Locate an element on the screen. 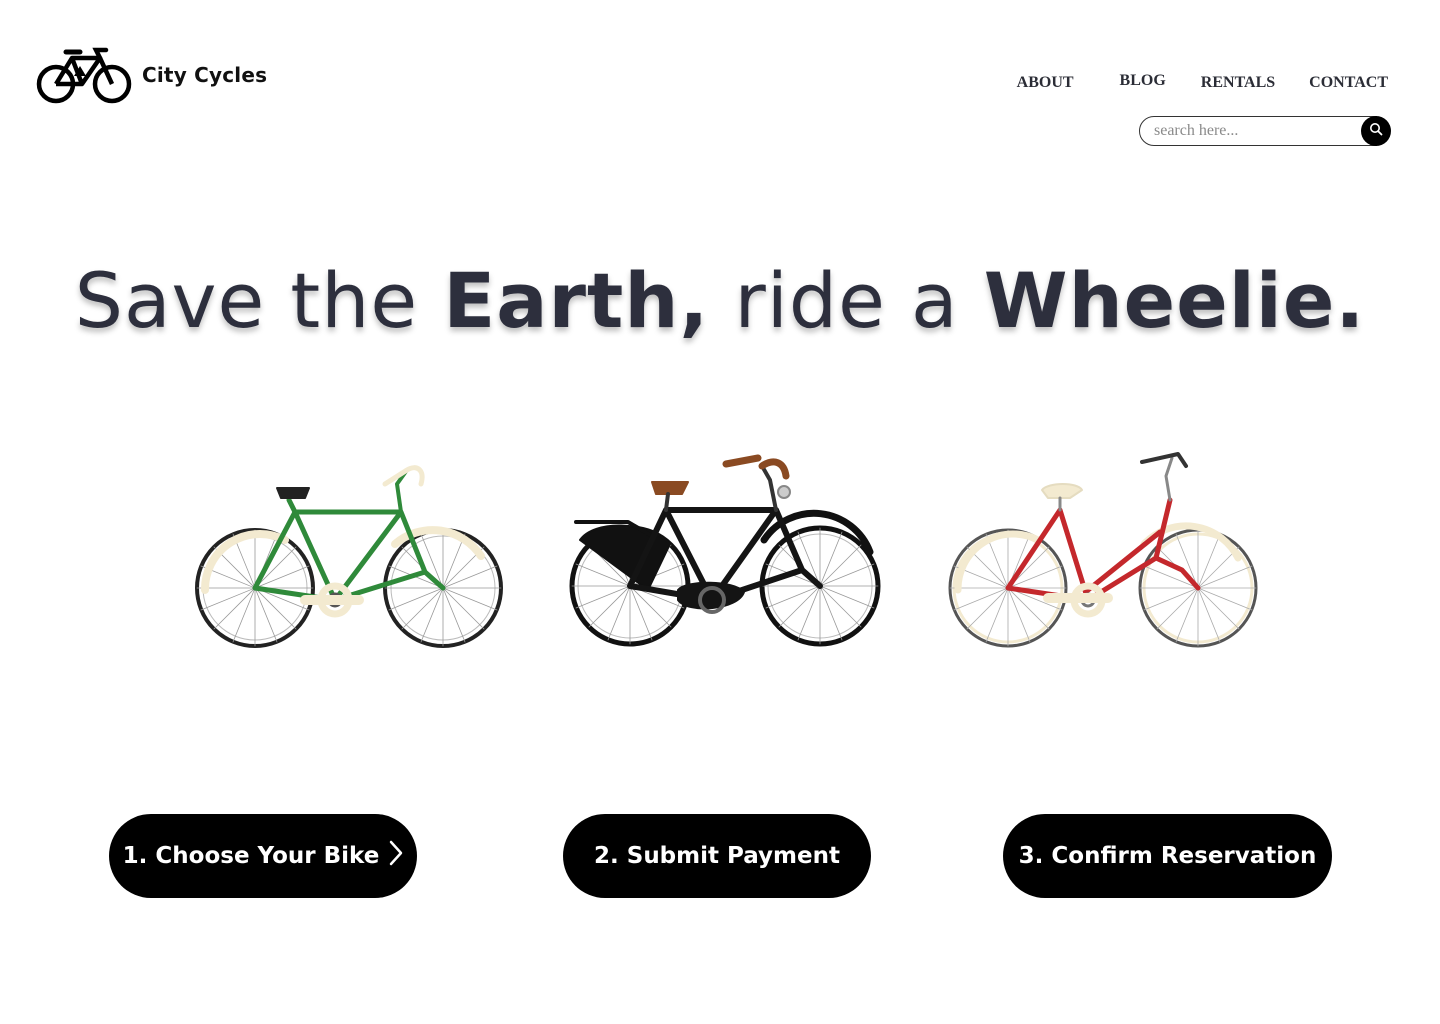 This screenshot has height=1024, width=1440. nav-contact: CONTACT is located at coordinates (1348, 83).